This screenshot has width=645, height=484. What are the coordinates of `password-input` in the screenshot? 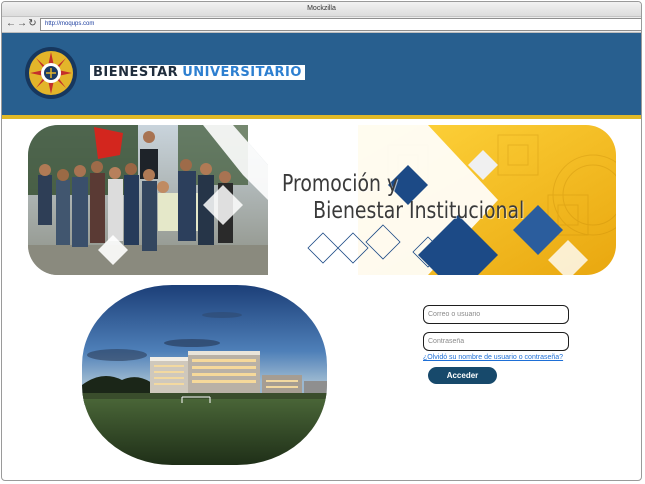 It's located at (496, 341).